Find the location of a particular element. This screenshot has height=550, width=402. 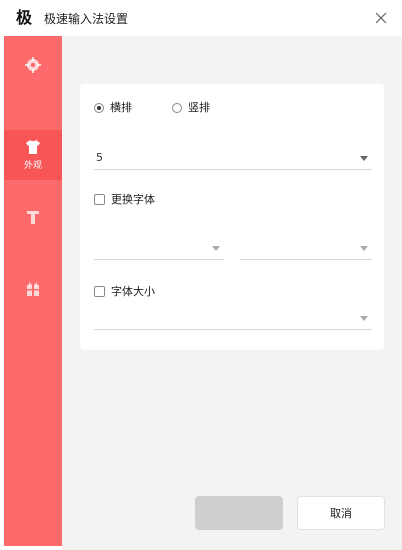

sidebar-item-label: 外观 is located at coordinates (32, 166).